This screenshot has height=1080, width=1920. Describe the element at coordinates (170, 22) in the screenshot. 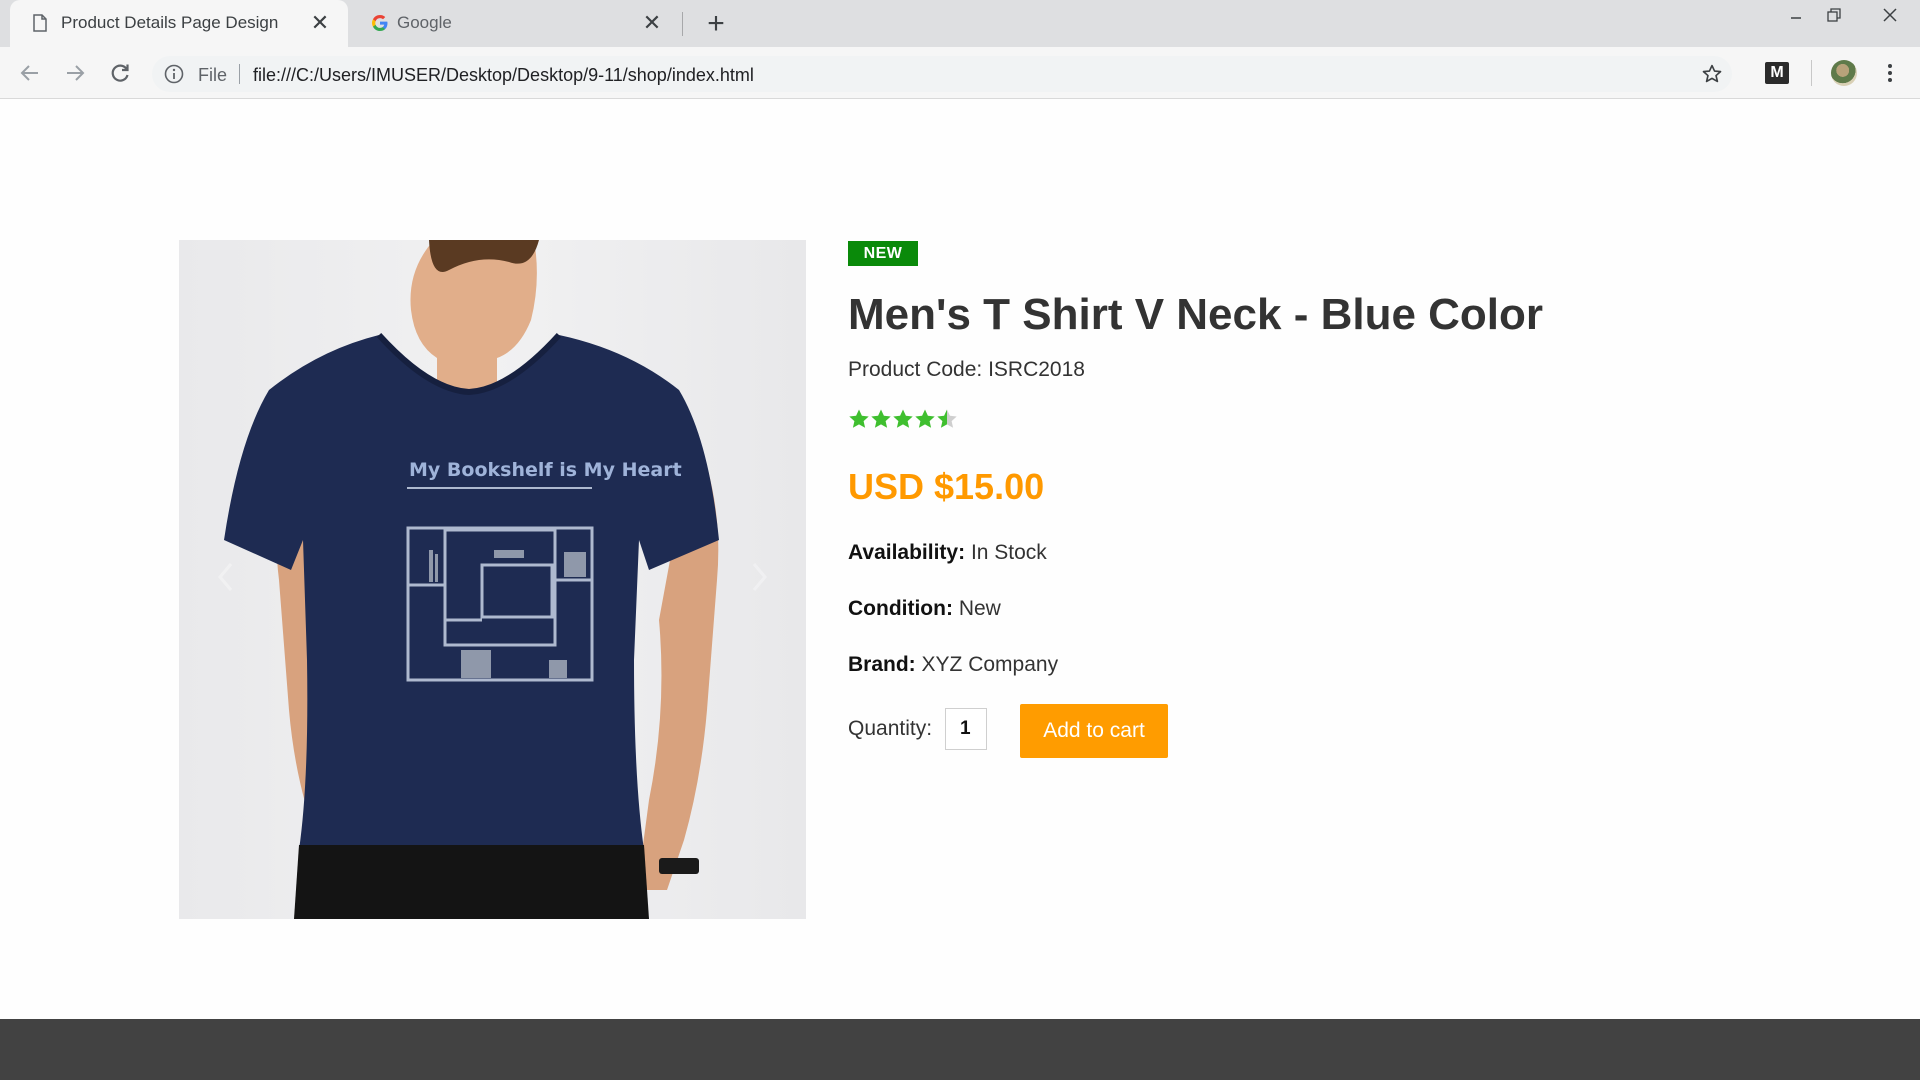

I see `tab-title: Product Details Page Design` at that location.